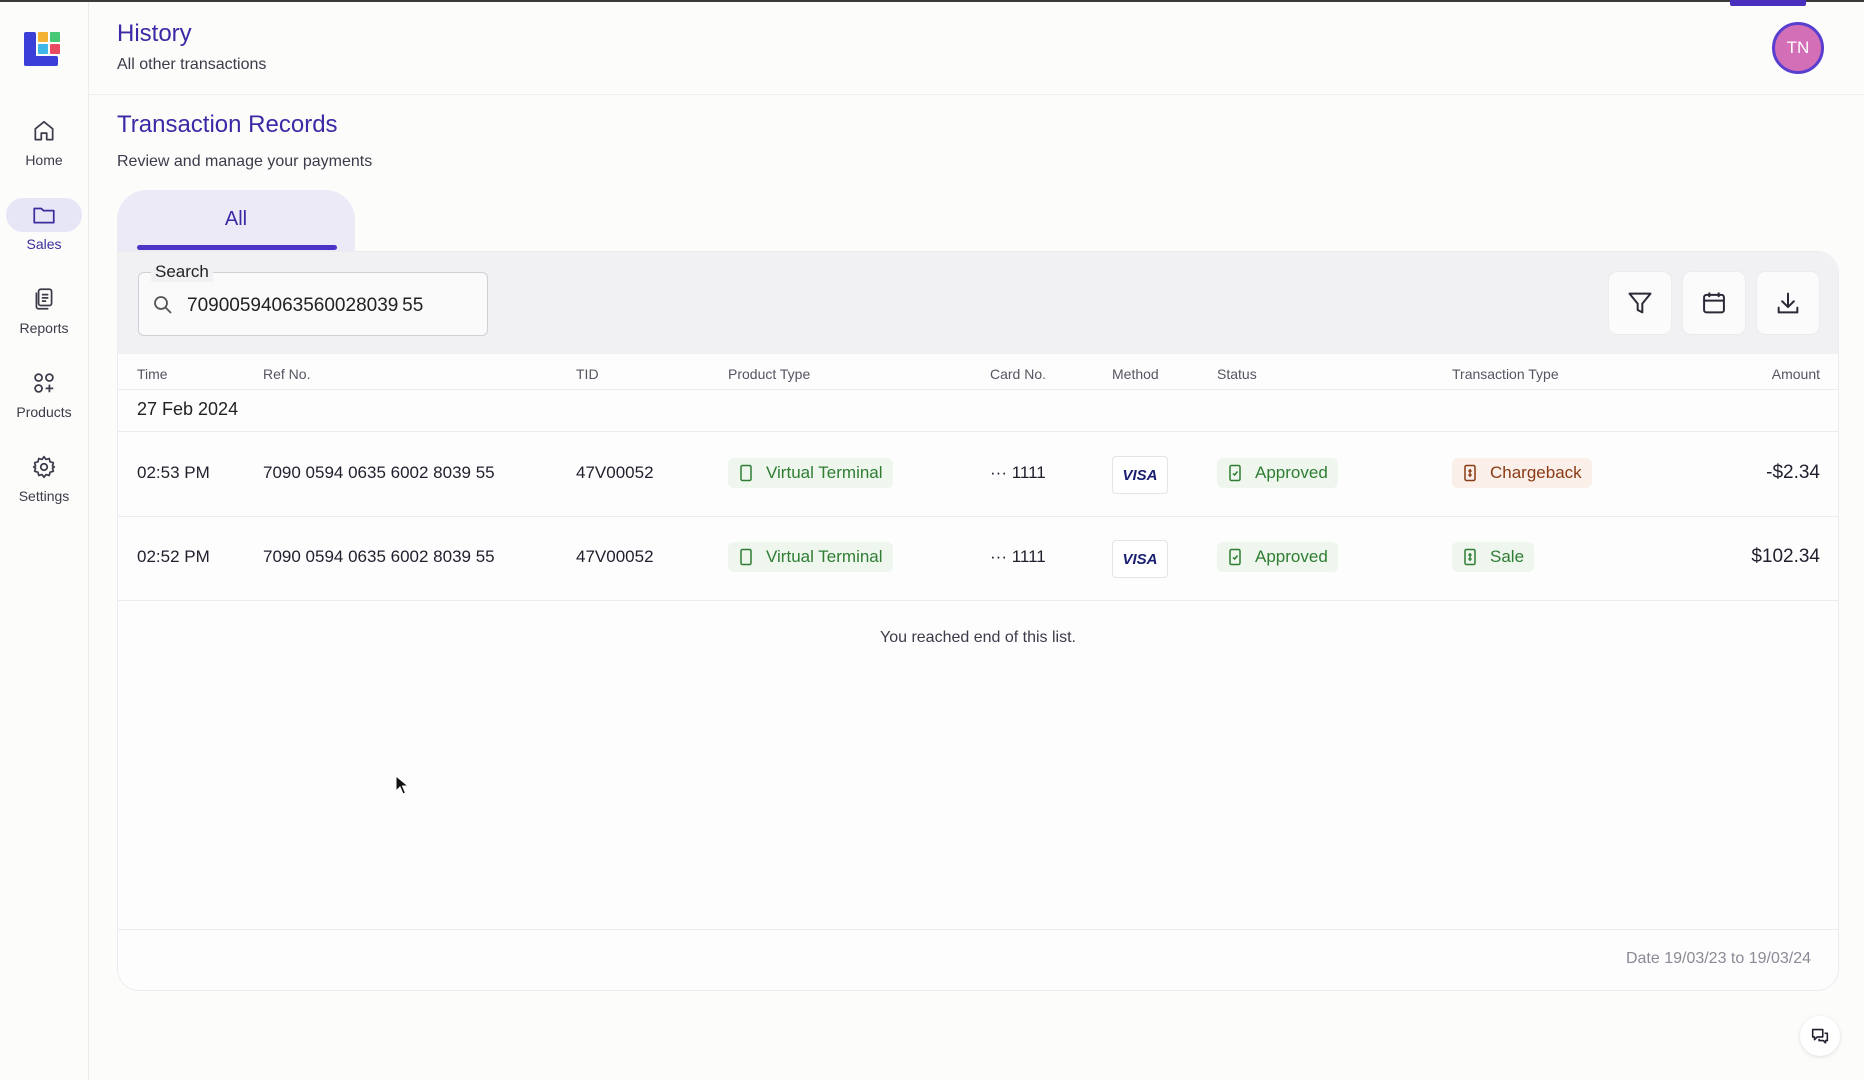 The width and height of the screenshot is (1864, 1080). I want to click on sidebar-item-home: Home, so click(44, 141).